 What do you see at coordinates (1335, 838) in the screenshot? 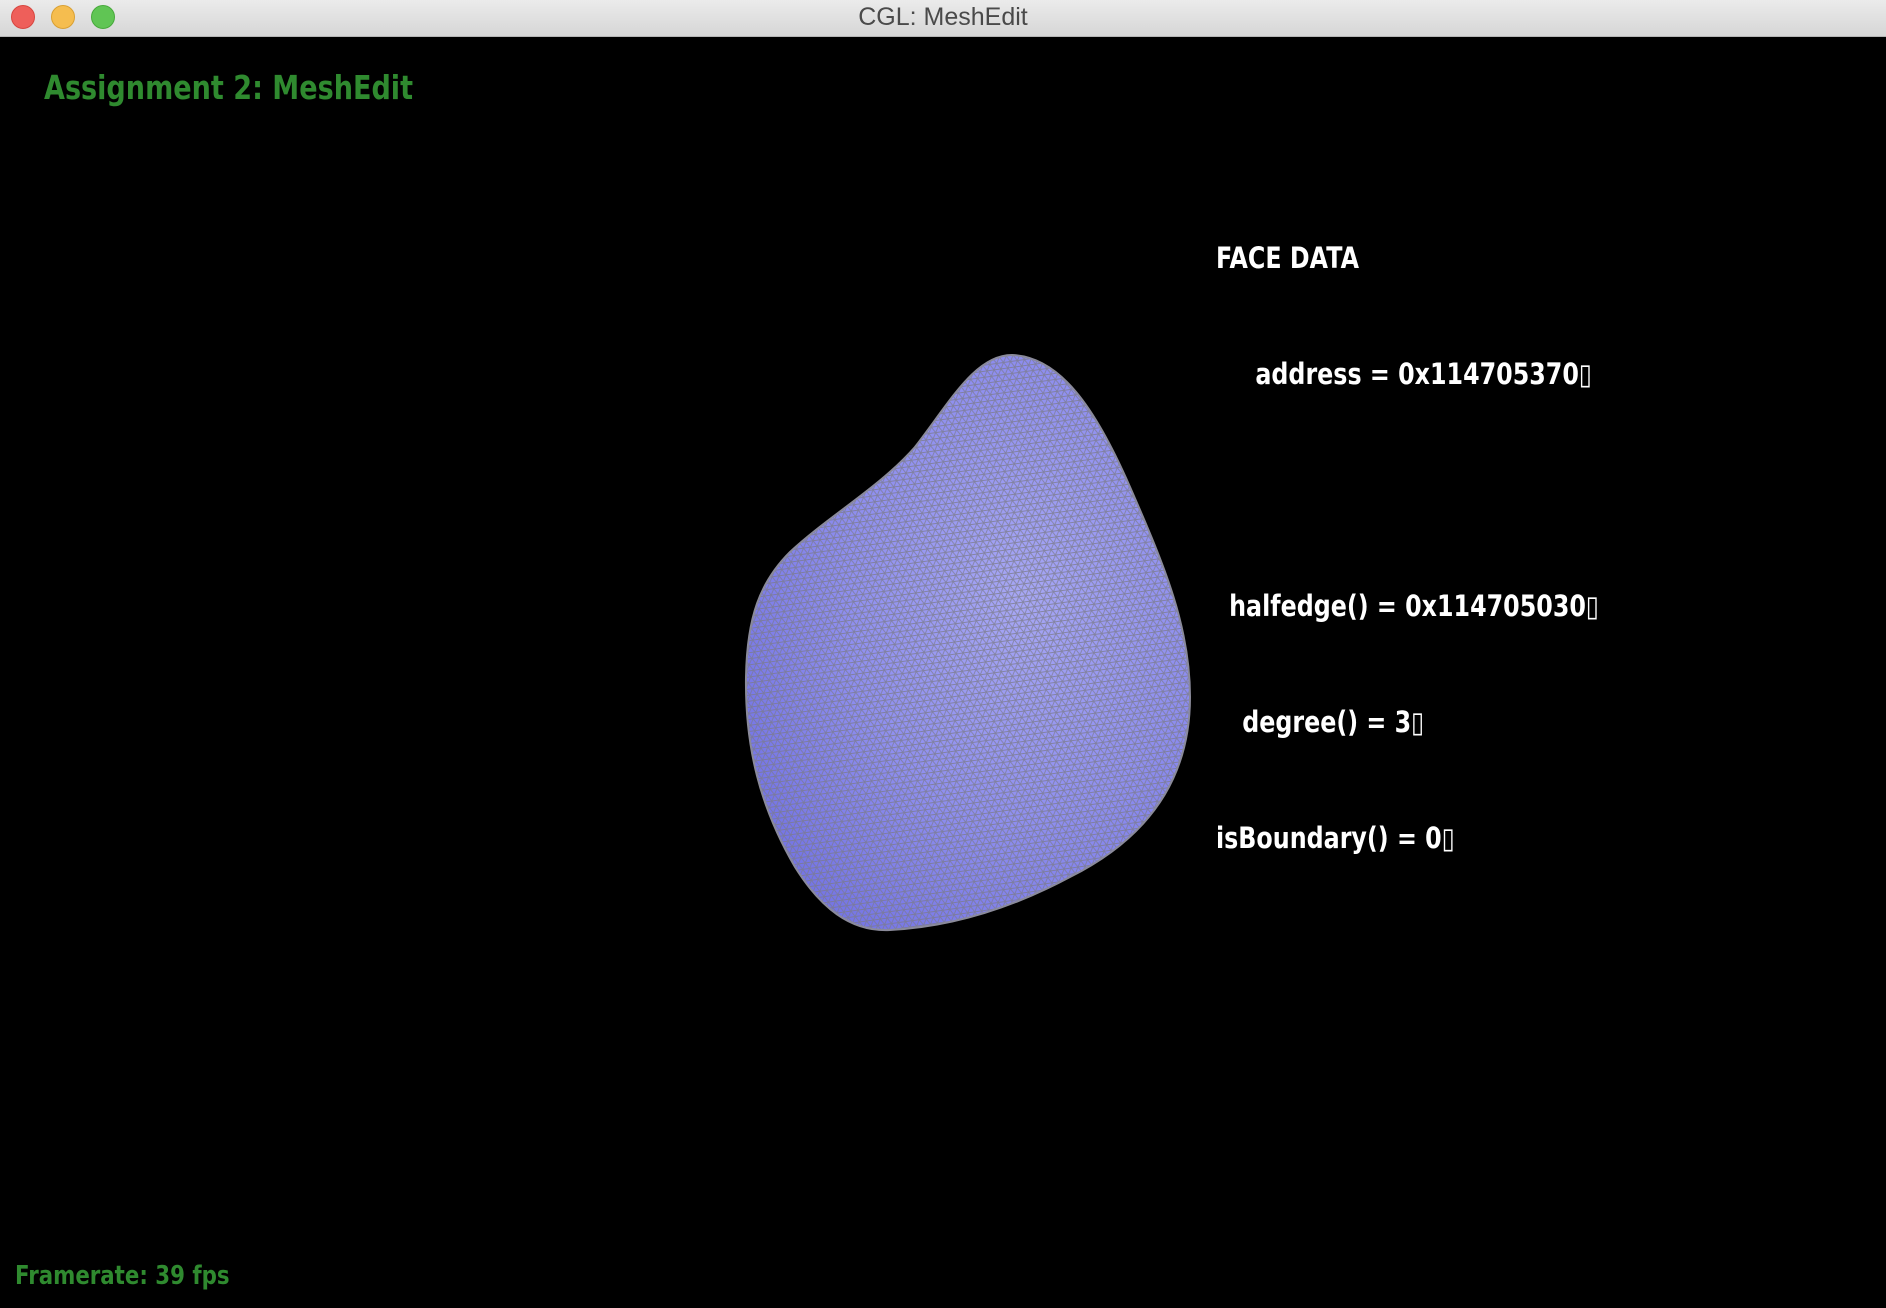
I see `face-is-boundary: isBoundary() = 0▯` at bounding box center [1335, 838].